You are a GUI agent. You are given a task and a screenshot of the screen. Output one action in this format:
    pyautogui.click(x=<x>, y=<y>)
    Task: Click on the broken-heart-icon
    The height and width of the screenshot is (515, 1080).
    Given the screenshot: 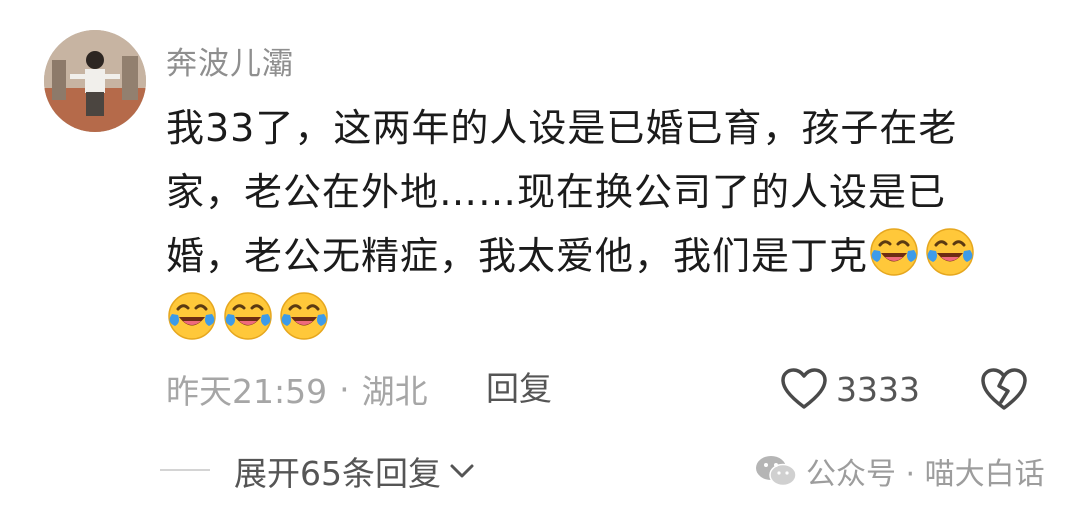 What is the action you would take?
    pyautogui.click(x=1004, y=389)
    